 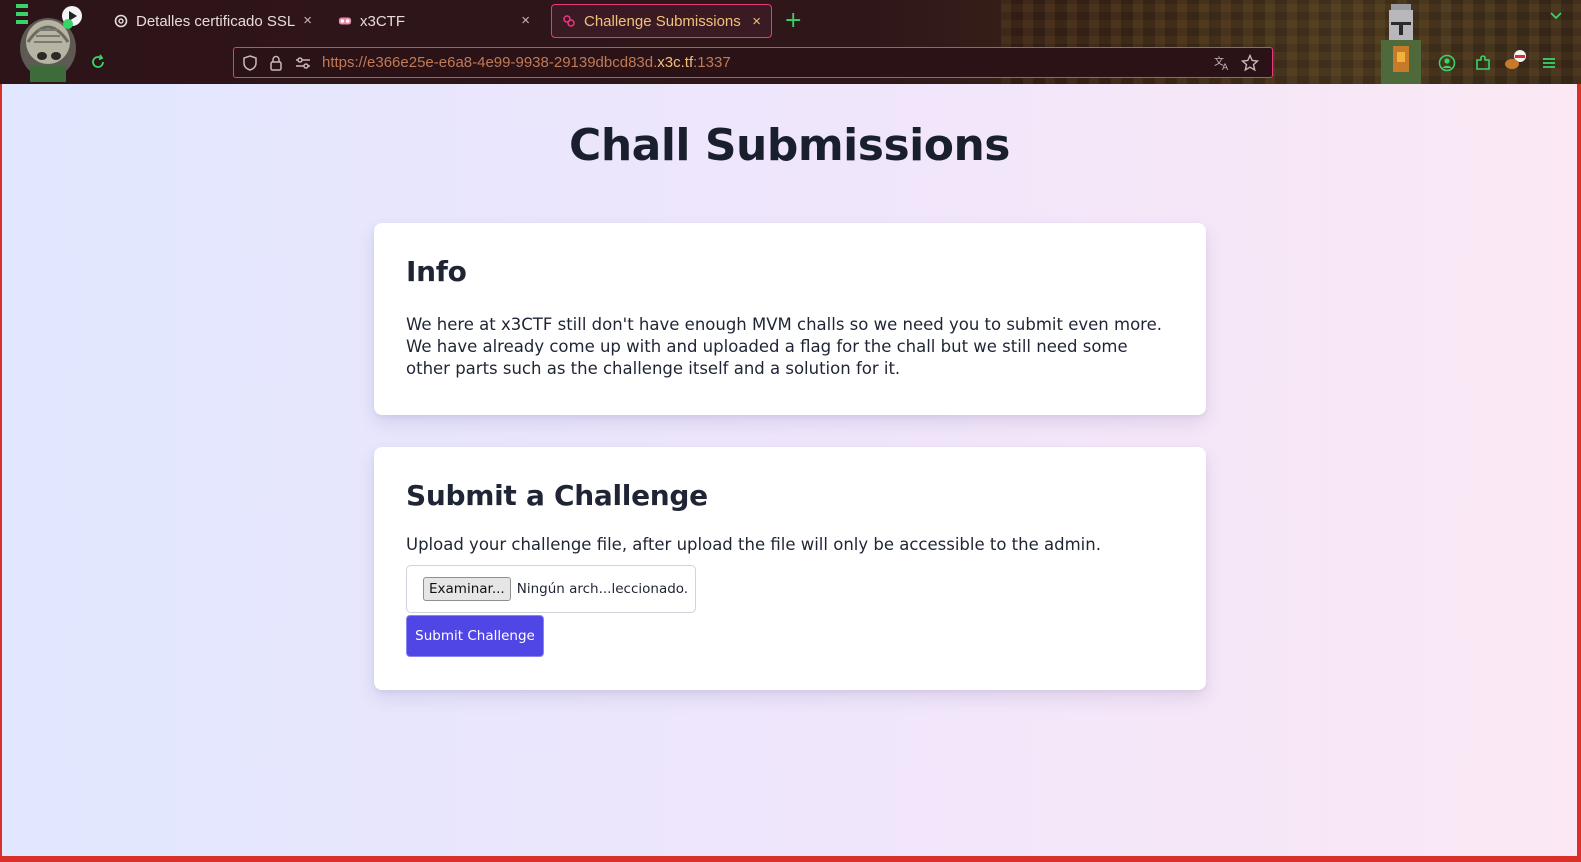 What do you see at coordinates (382, 21) in the screenshot?
I see `tab-label: x3CTF` at bounding box center [382, 21].